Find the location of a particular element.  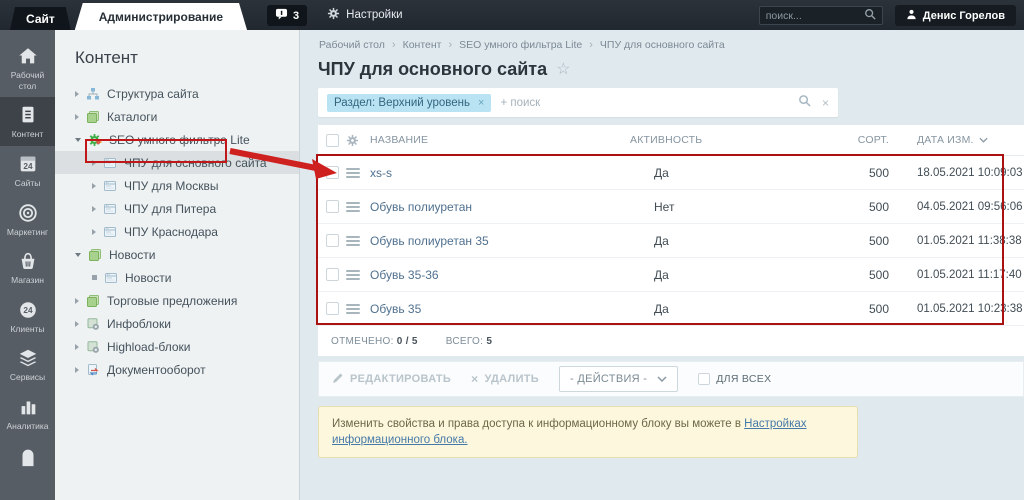

chip-remove-icon: × is located at coordinates (481, 103).